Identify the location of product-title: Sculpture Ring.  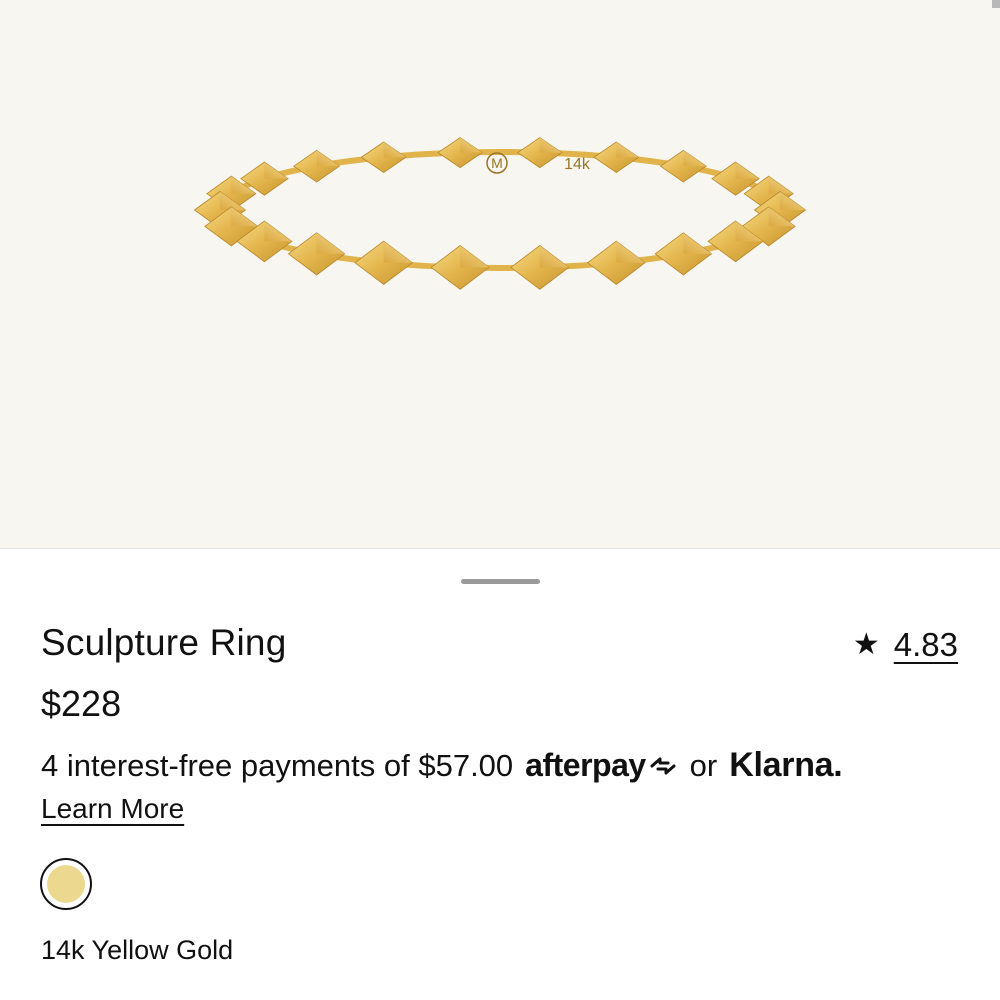
(164, 642).